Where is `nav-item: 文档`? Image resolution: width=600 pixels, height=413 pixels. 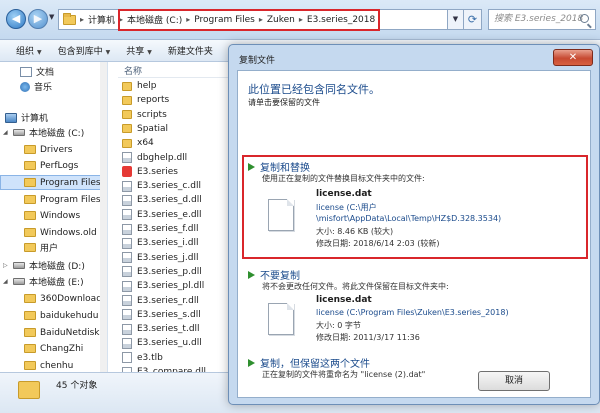
nav-item: 文档 is located at coordinates (37, 71).